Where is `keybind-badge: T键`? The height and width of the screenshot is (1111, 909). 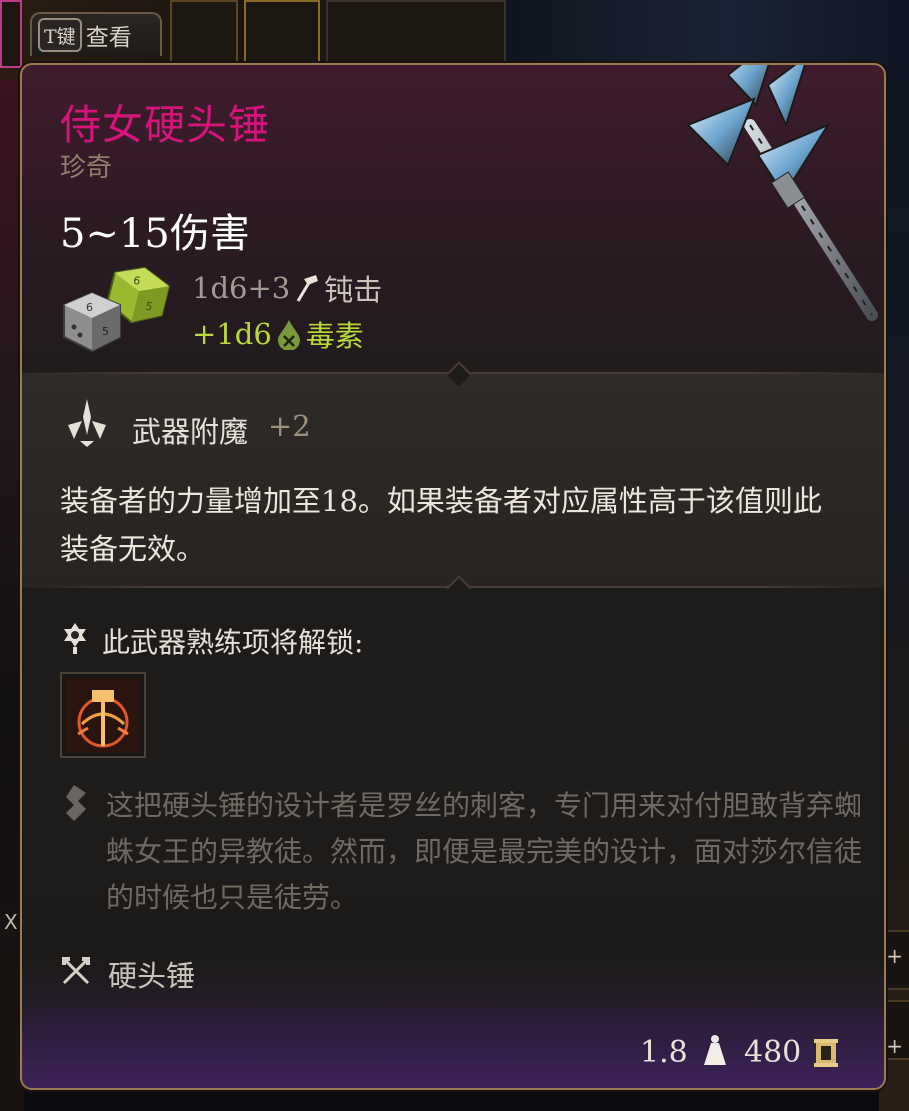 keybind-badge: T键 is located at coordinates (60, 35).